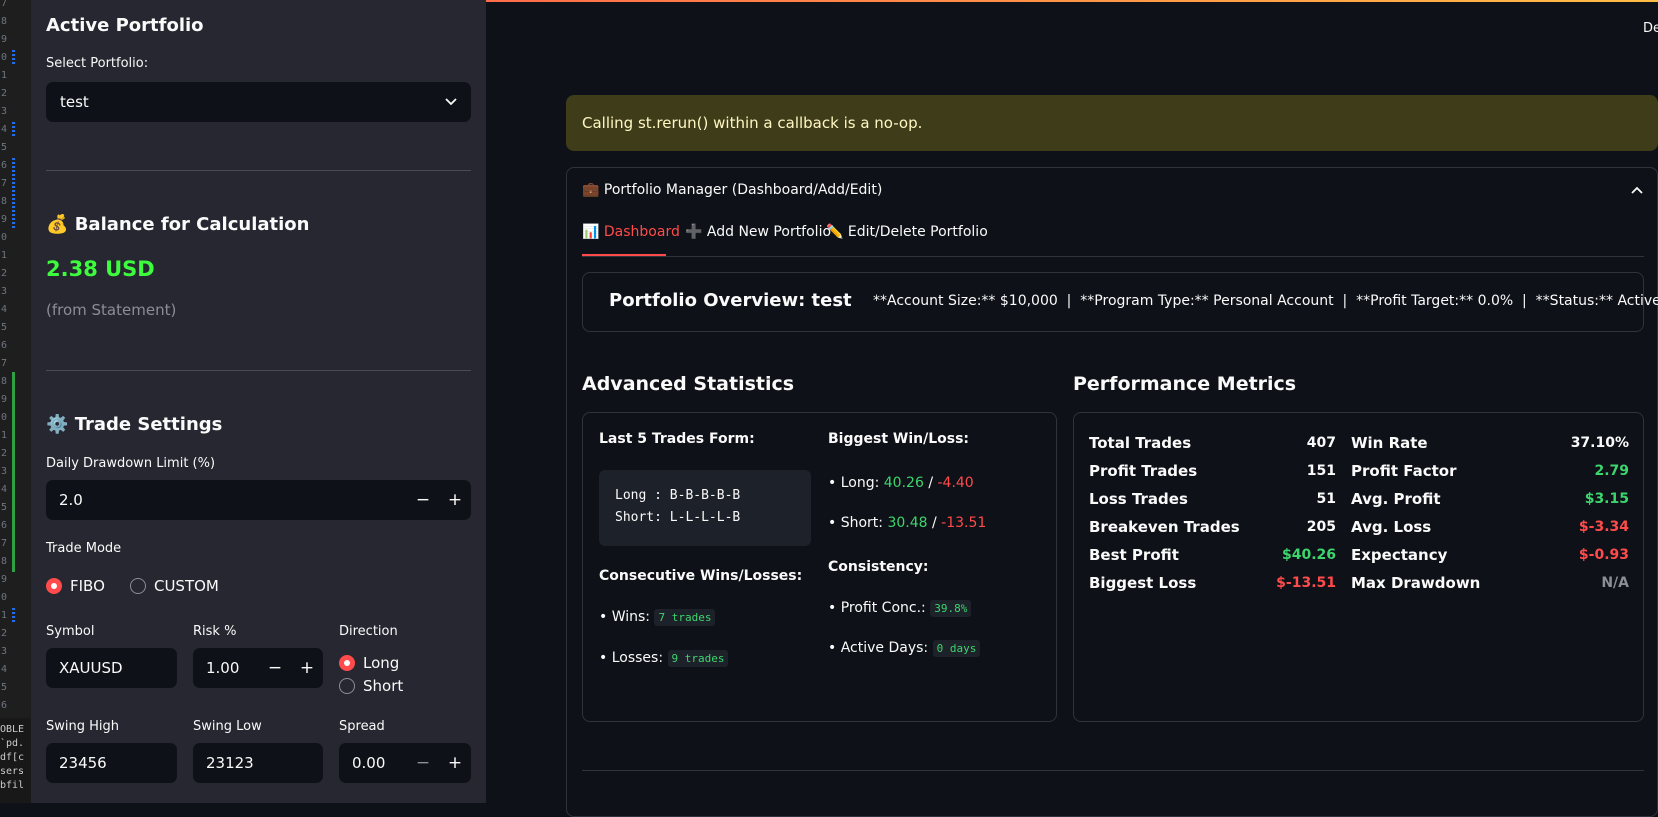 Image resolution: width=1658 pixels, height=817 pixels. Describe the element at coordinates (258, 500) in the screenshot. I see `daily-drawdown-input: 2.0 − +` at that location.